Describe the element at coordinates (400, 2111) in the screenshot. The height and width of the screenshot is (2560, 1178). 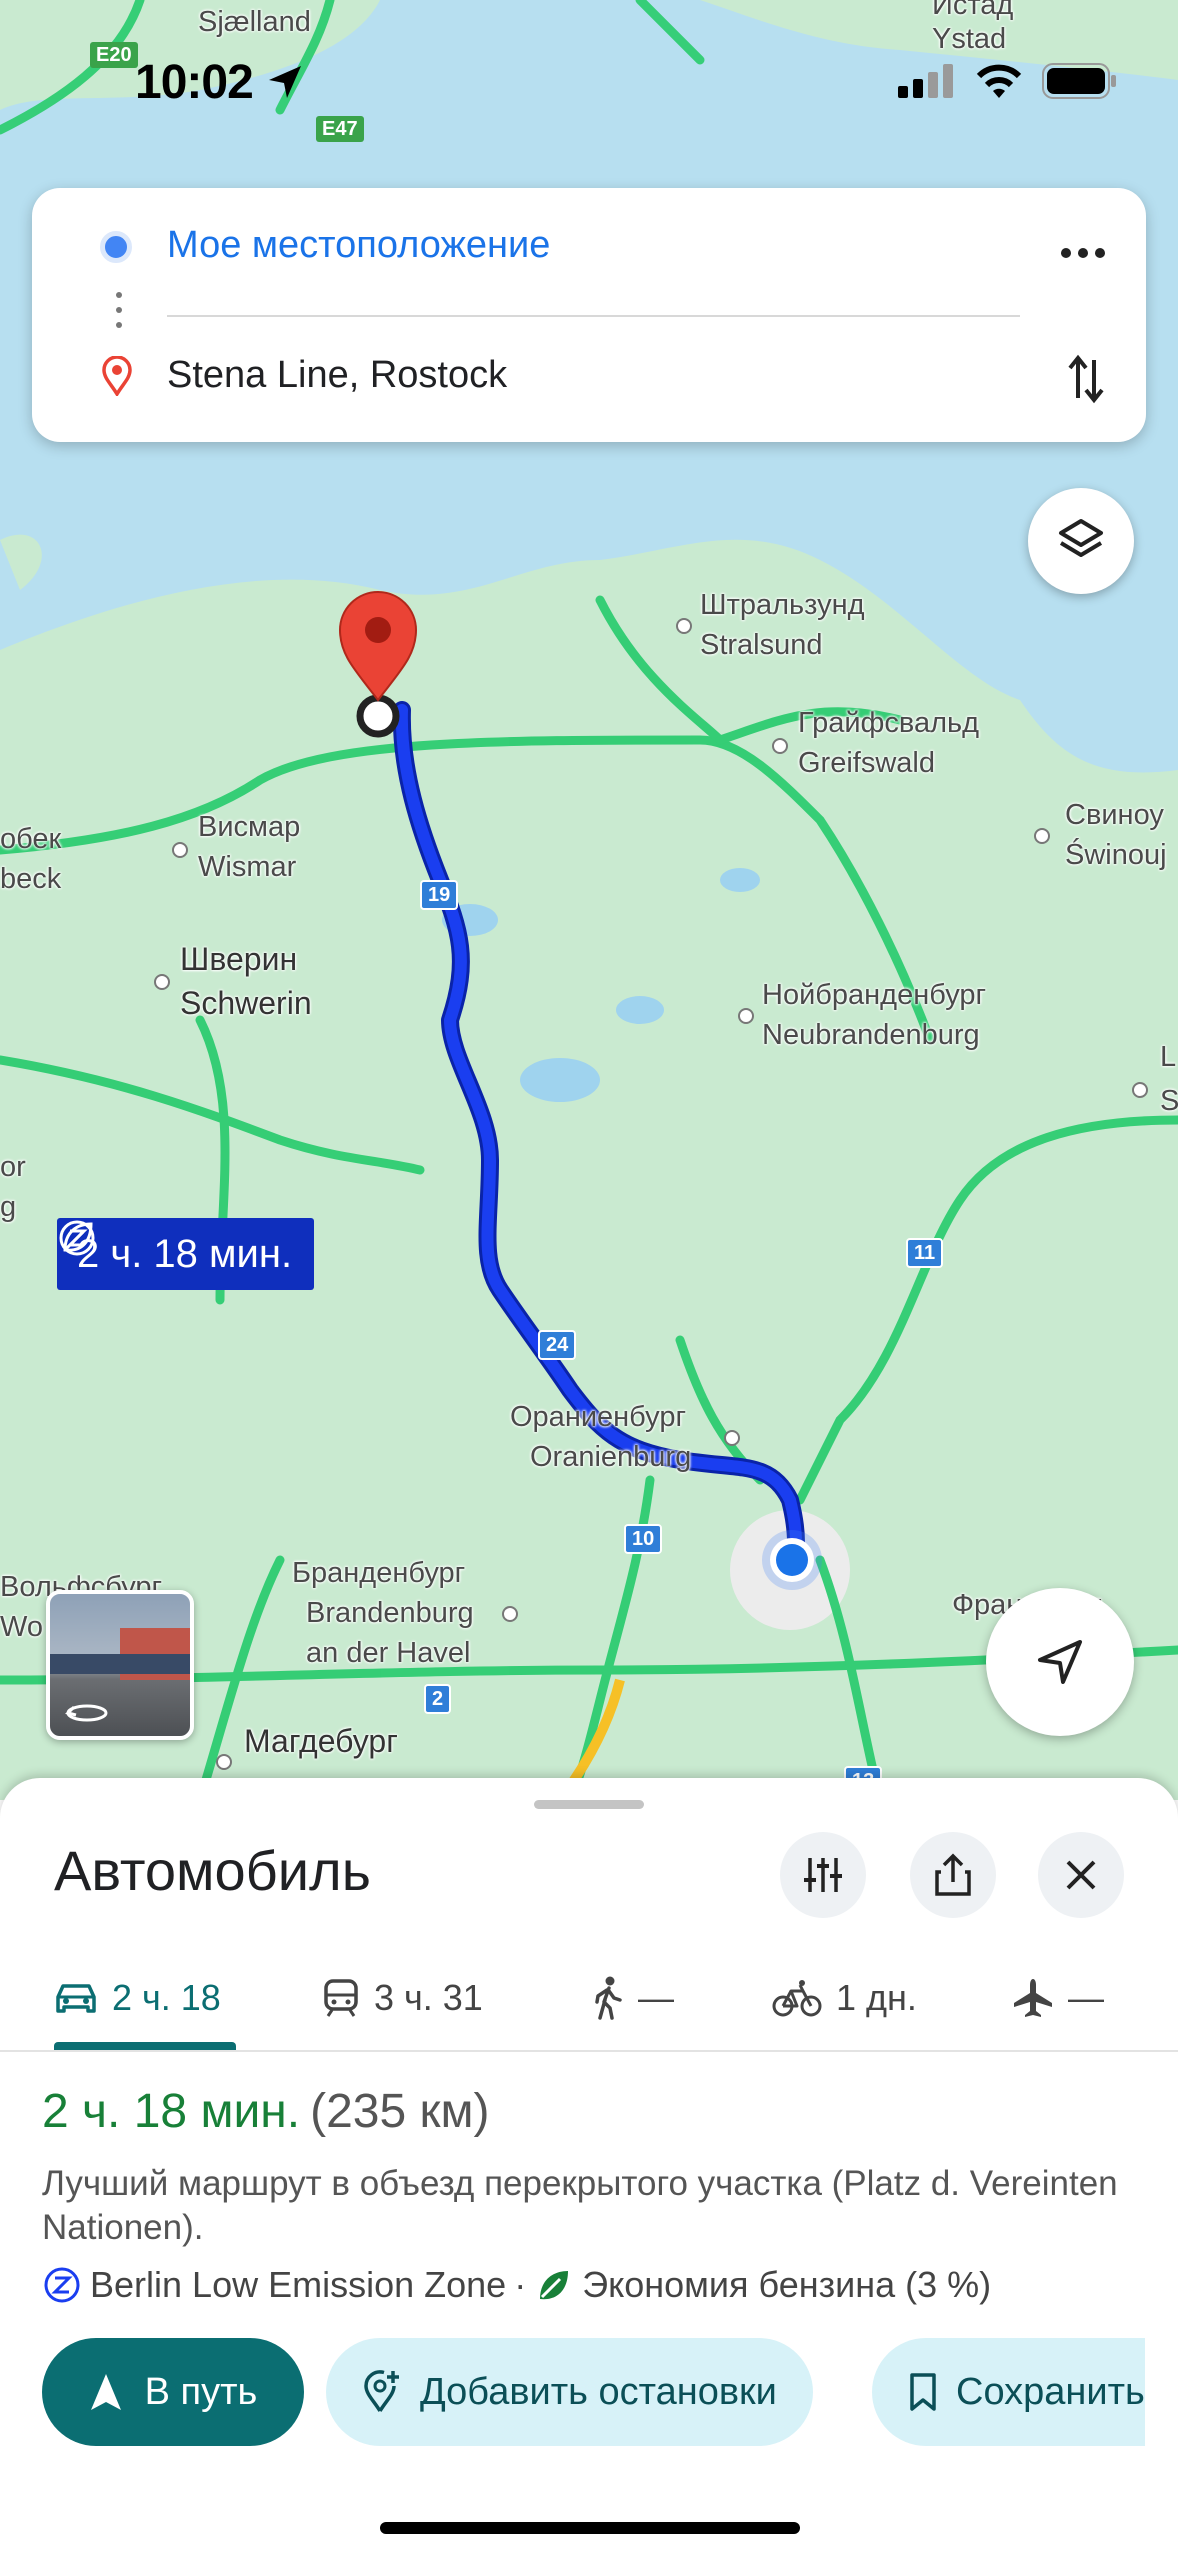
I see `route-distance: (235 км)` at that location.